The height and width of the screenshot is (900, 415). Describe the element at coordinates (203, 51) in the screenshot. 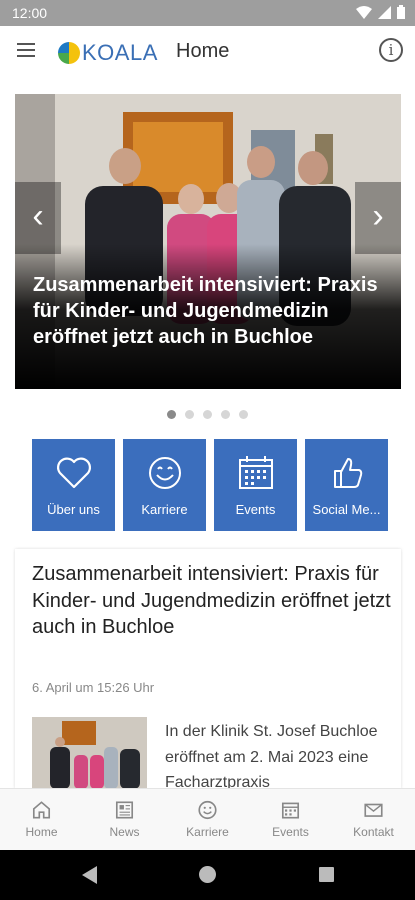

I see `page-title: Home` at that location.